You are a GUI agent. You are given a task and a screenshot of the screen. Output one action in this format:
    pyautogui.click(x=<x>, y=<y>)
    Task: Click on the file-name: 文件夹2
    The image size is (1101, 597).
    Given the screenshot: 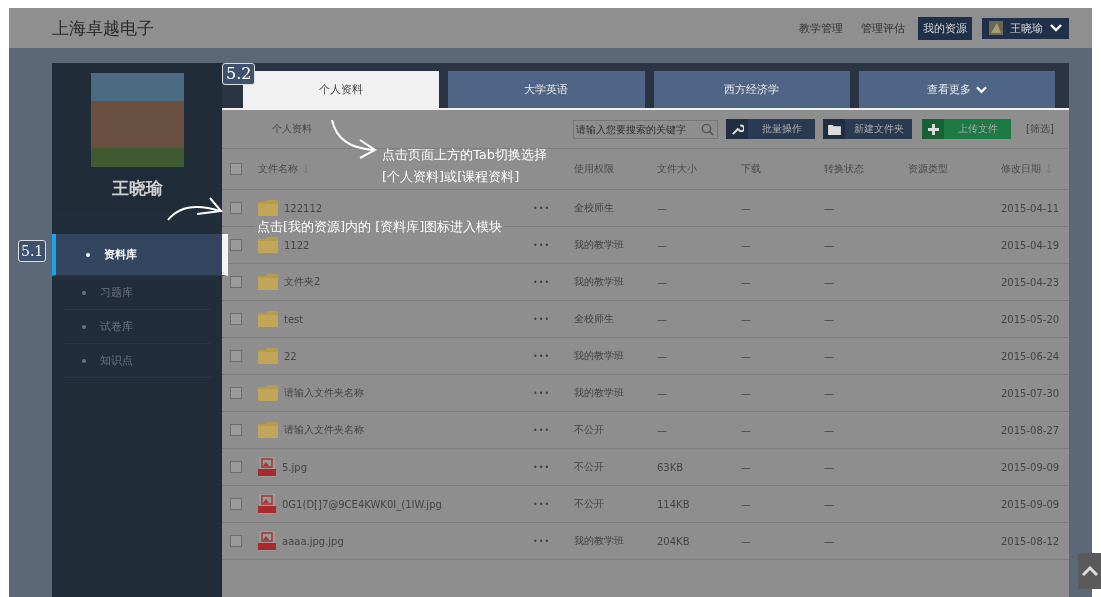 What is the action you would take?
    pyautogui.click(x=302, y=282)
    